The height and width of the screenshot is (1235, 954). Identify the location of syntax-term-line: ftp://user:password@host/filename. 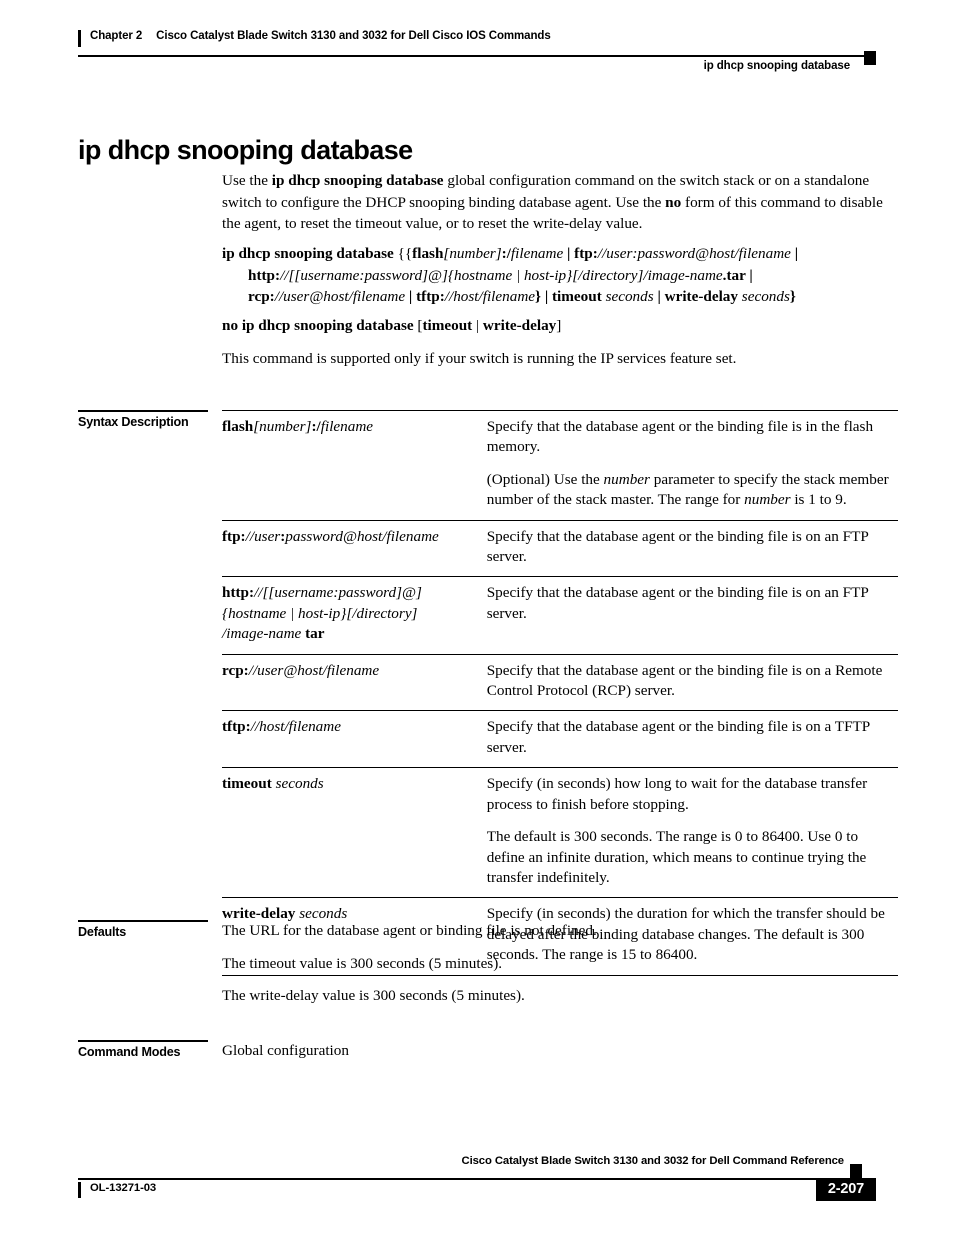
(330, 536).